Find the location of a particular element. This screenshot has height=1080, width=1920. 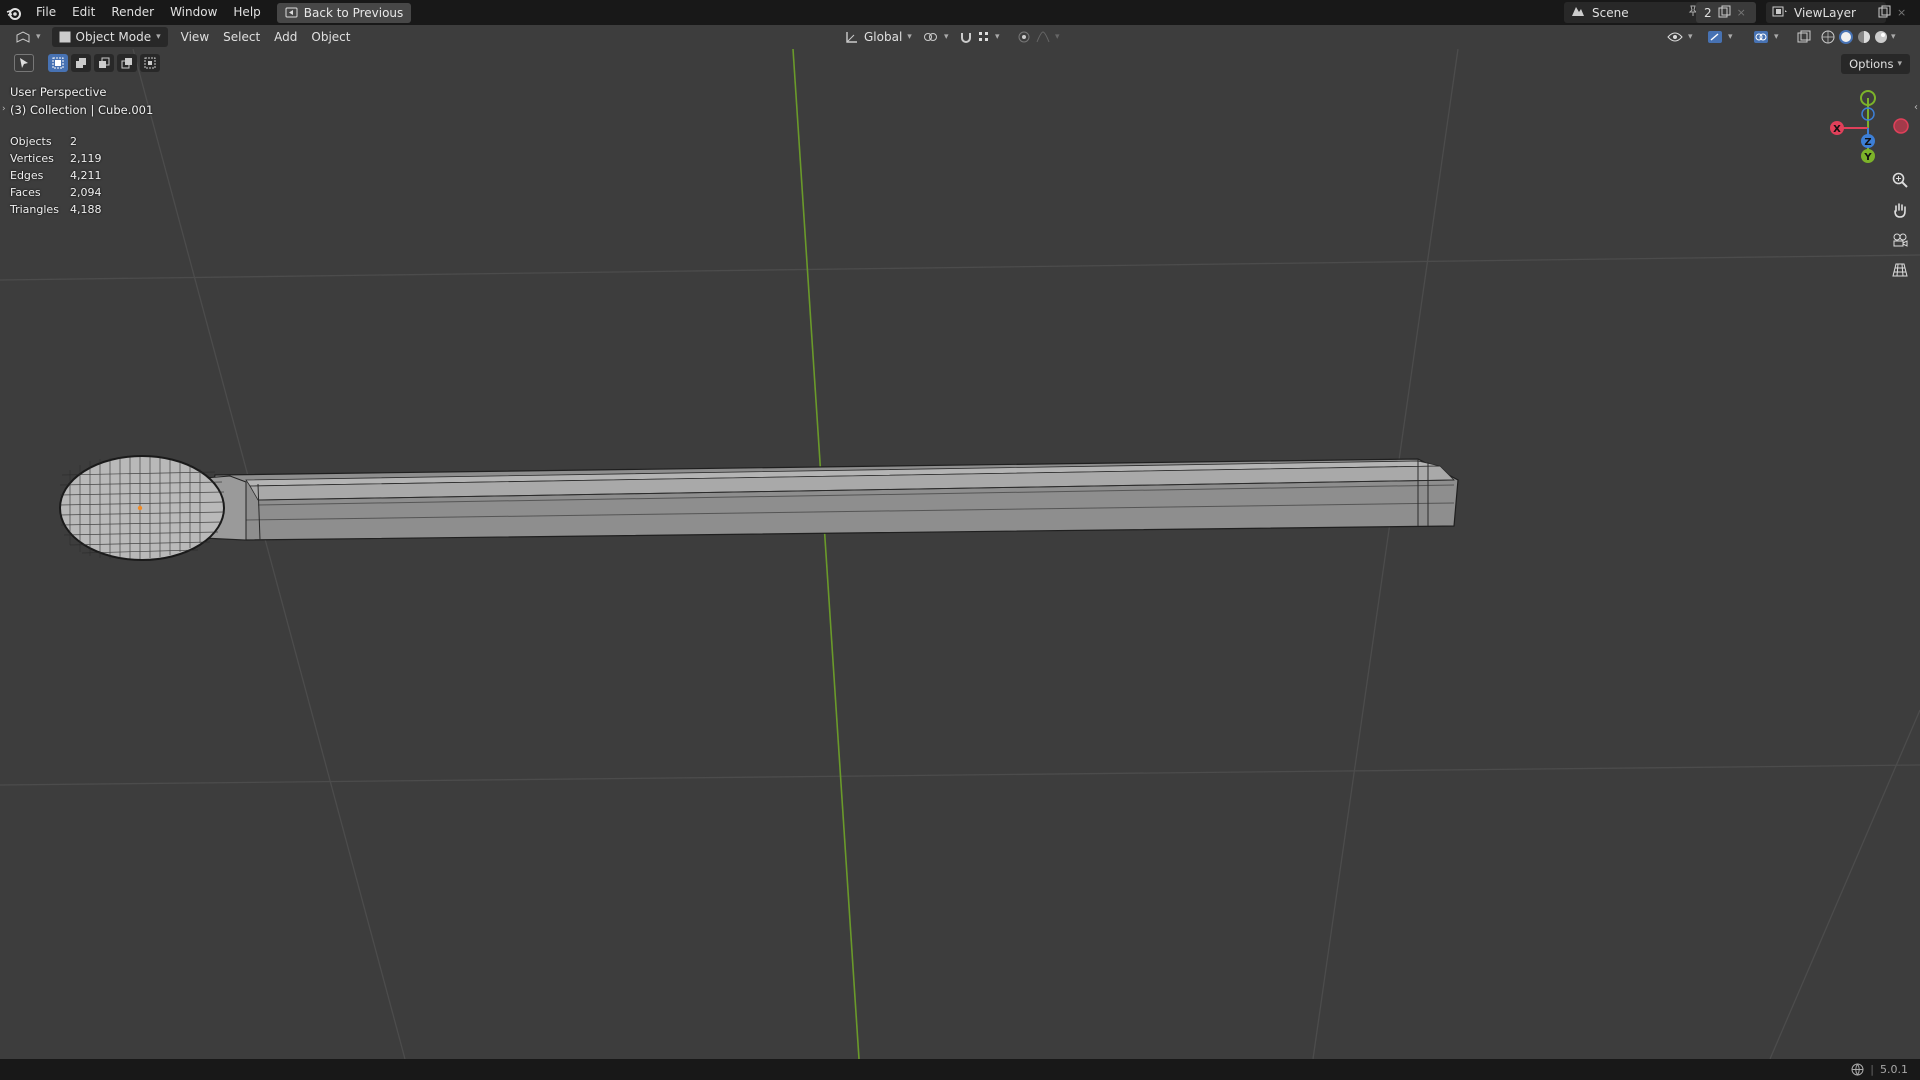

options-label: Options is located at coordinates (1871, 64).